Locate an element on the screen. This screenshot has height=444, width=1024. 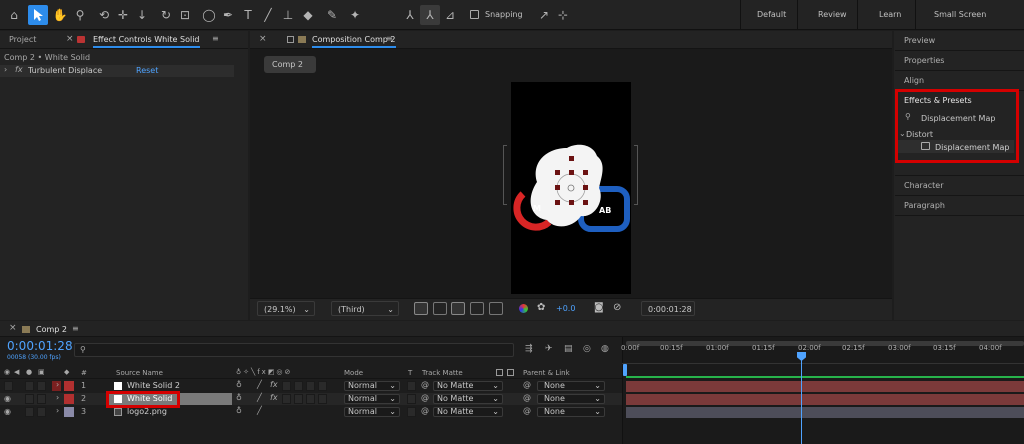
transparency-grid-icon is located at coordinates (440, 308).